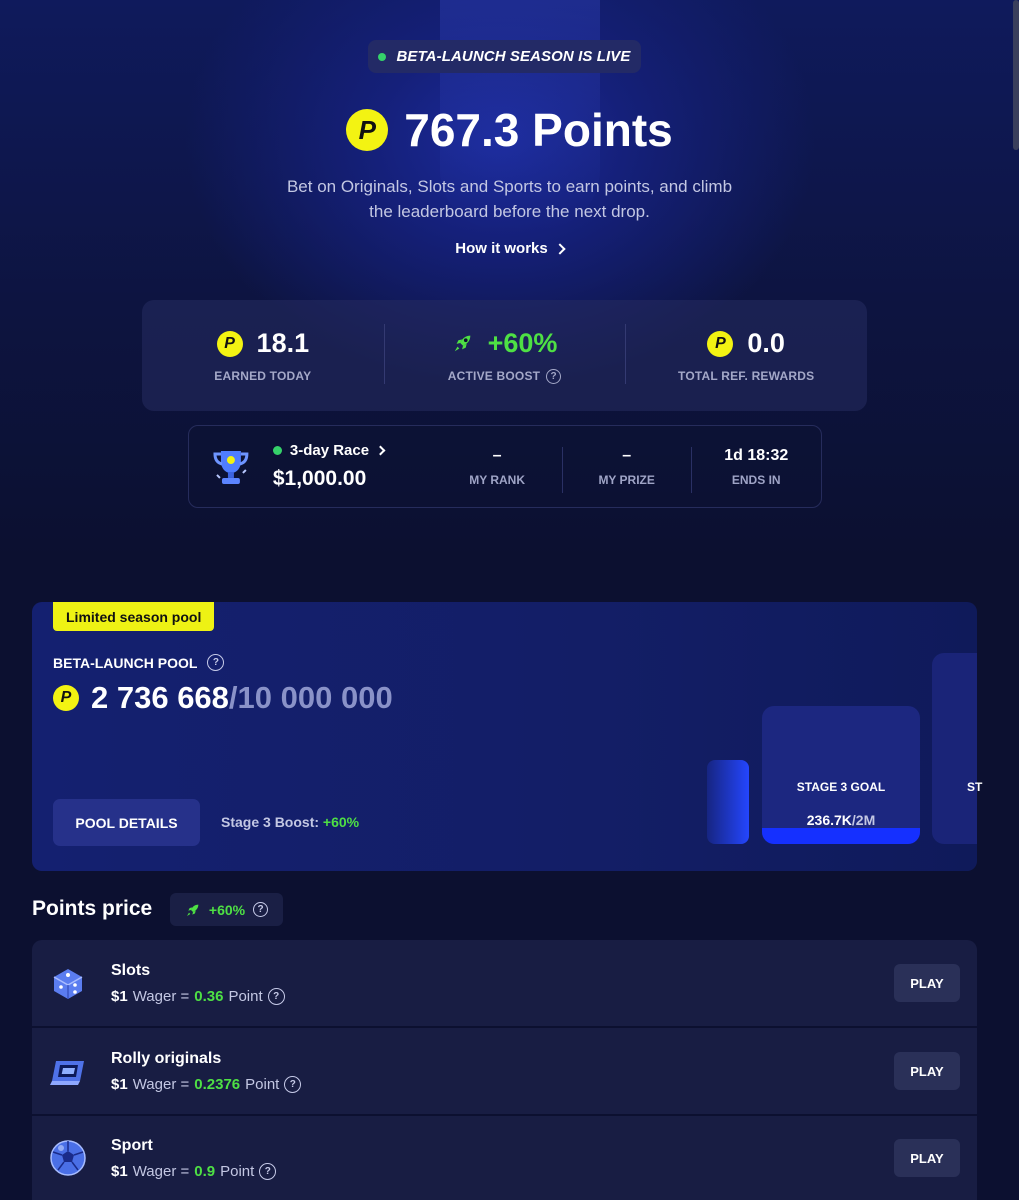 This screenshot has height=1200, width=1019. I want to click on game-info: Slots $1 Wager = 0.36 Point ?, so click(502, 983).